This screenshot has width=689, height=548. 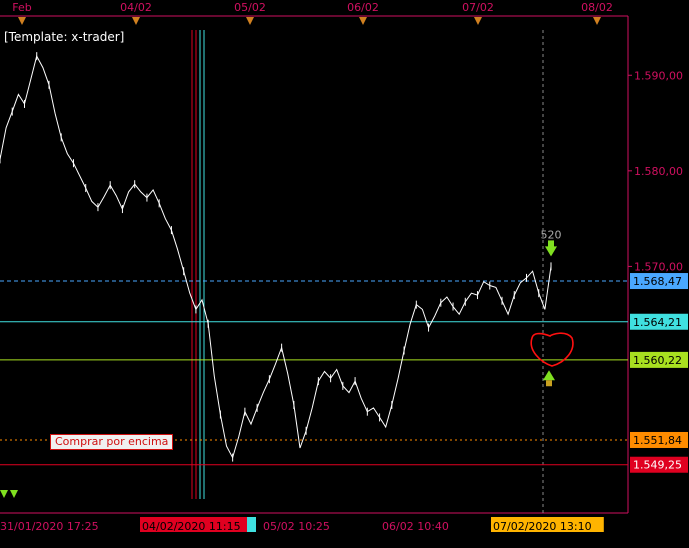 What do you see at coordinates (112, 442) in the screenshot?
I see `comprar-label: Comprar por encima` at bounding box center [112, 442].